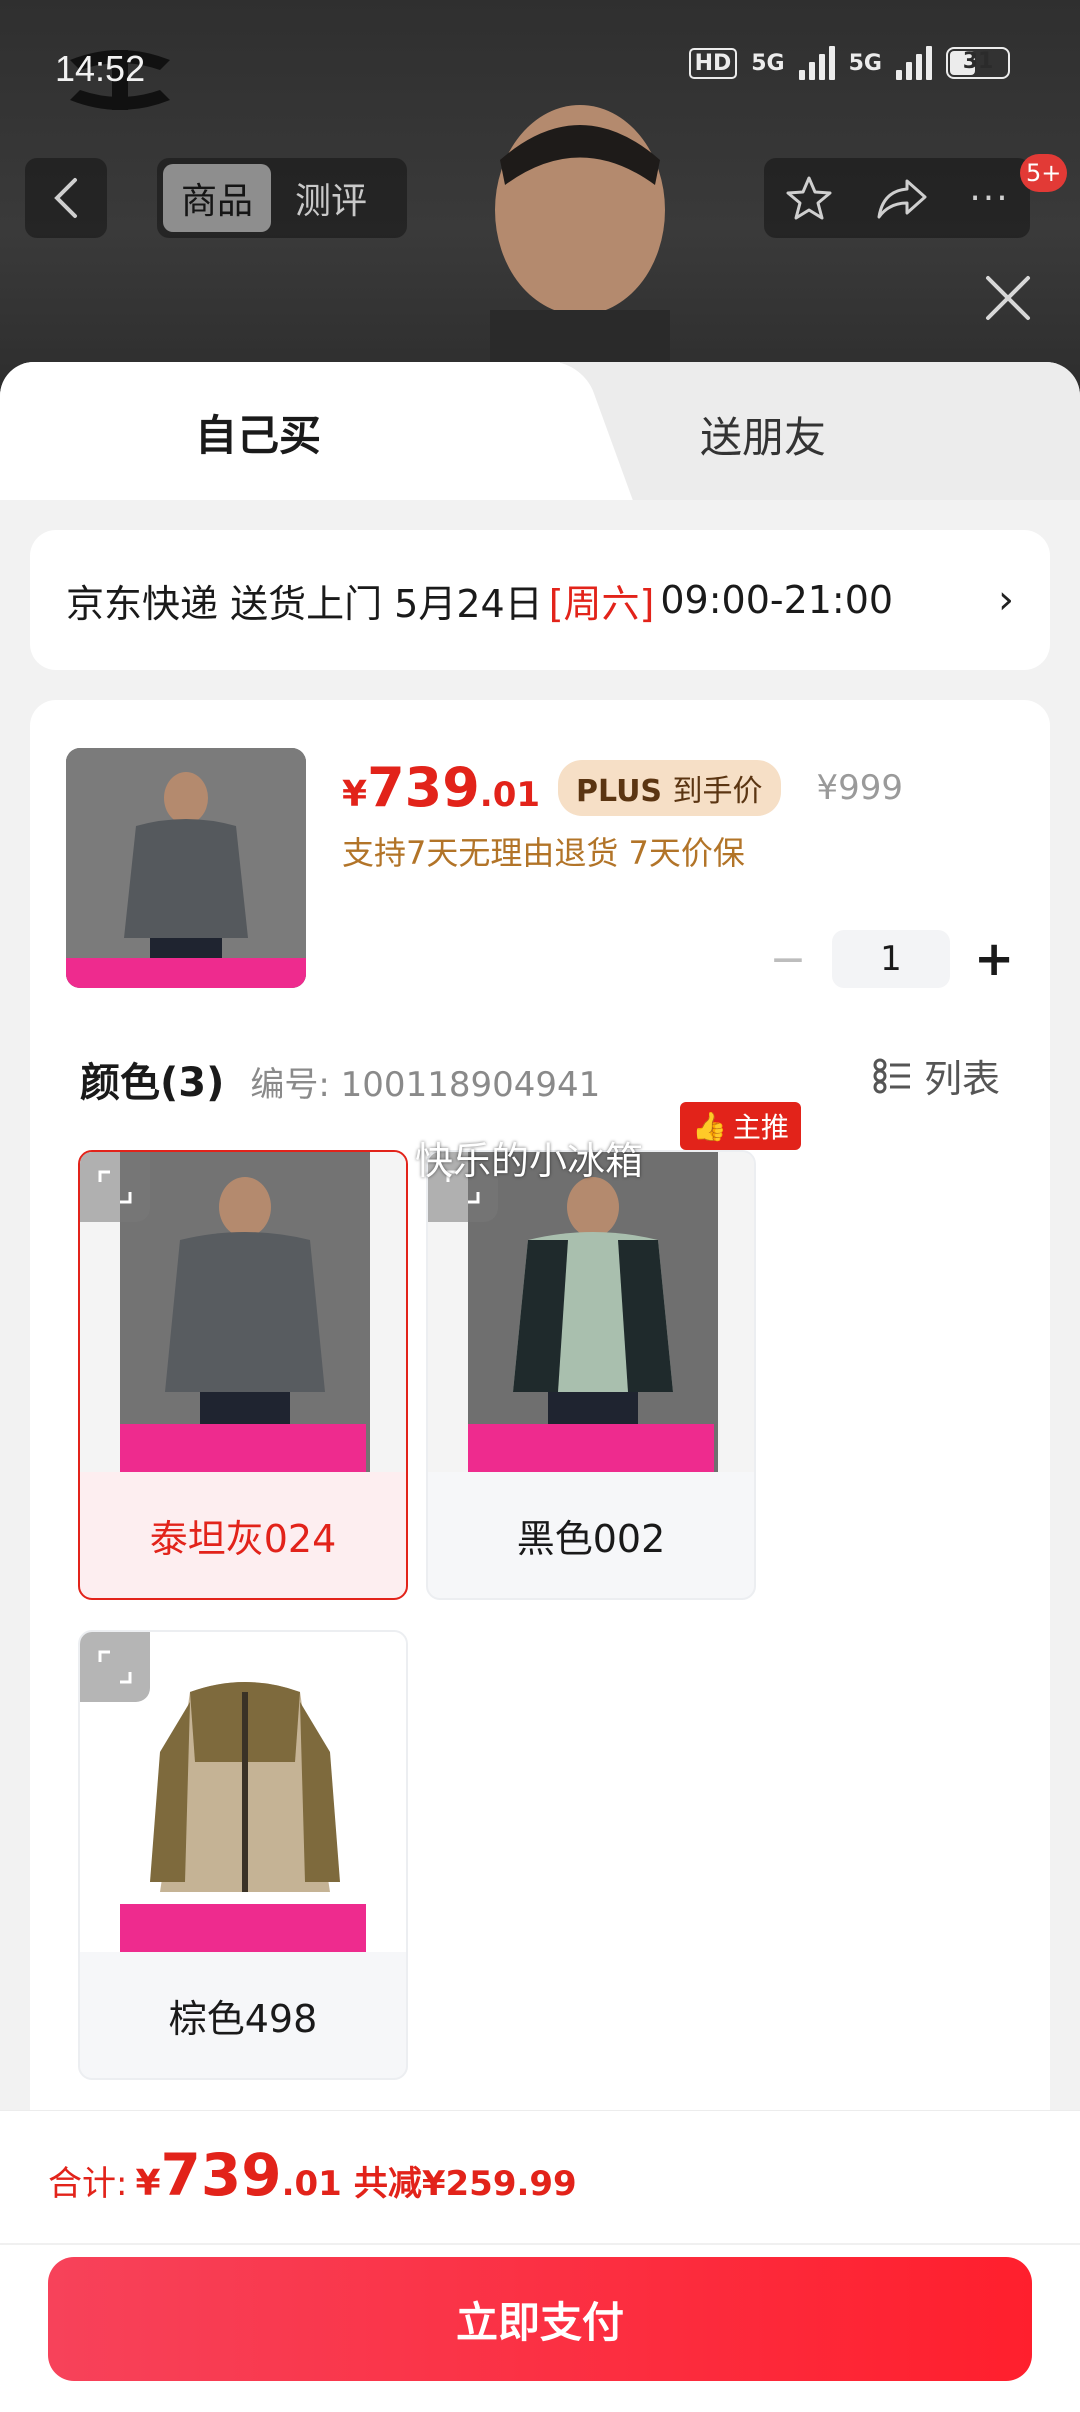 This screenshot has height=2412, width=1080. I want to click on tab-buy-for-self: 自己买, so click(280, 432).